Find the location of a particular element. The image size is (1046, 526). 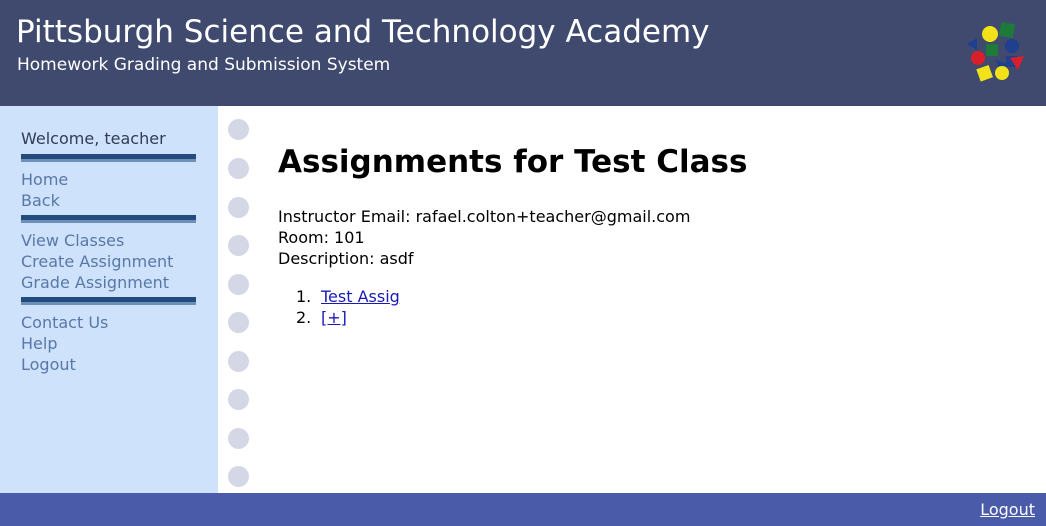

sidebar-item-help: Help is located at coordinates (39, 343).